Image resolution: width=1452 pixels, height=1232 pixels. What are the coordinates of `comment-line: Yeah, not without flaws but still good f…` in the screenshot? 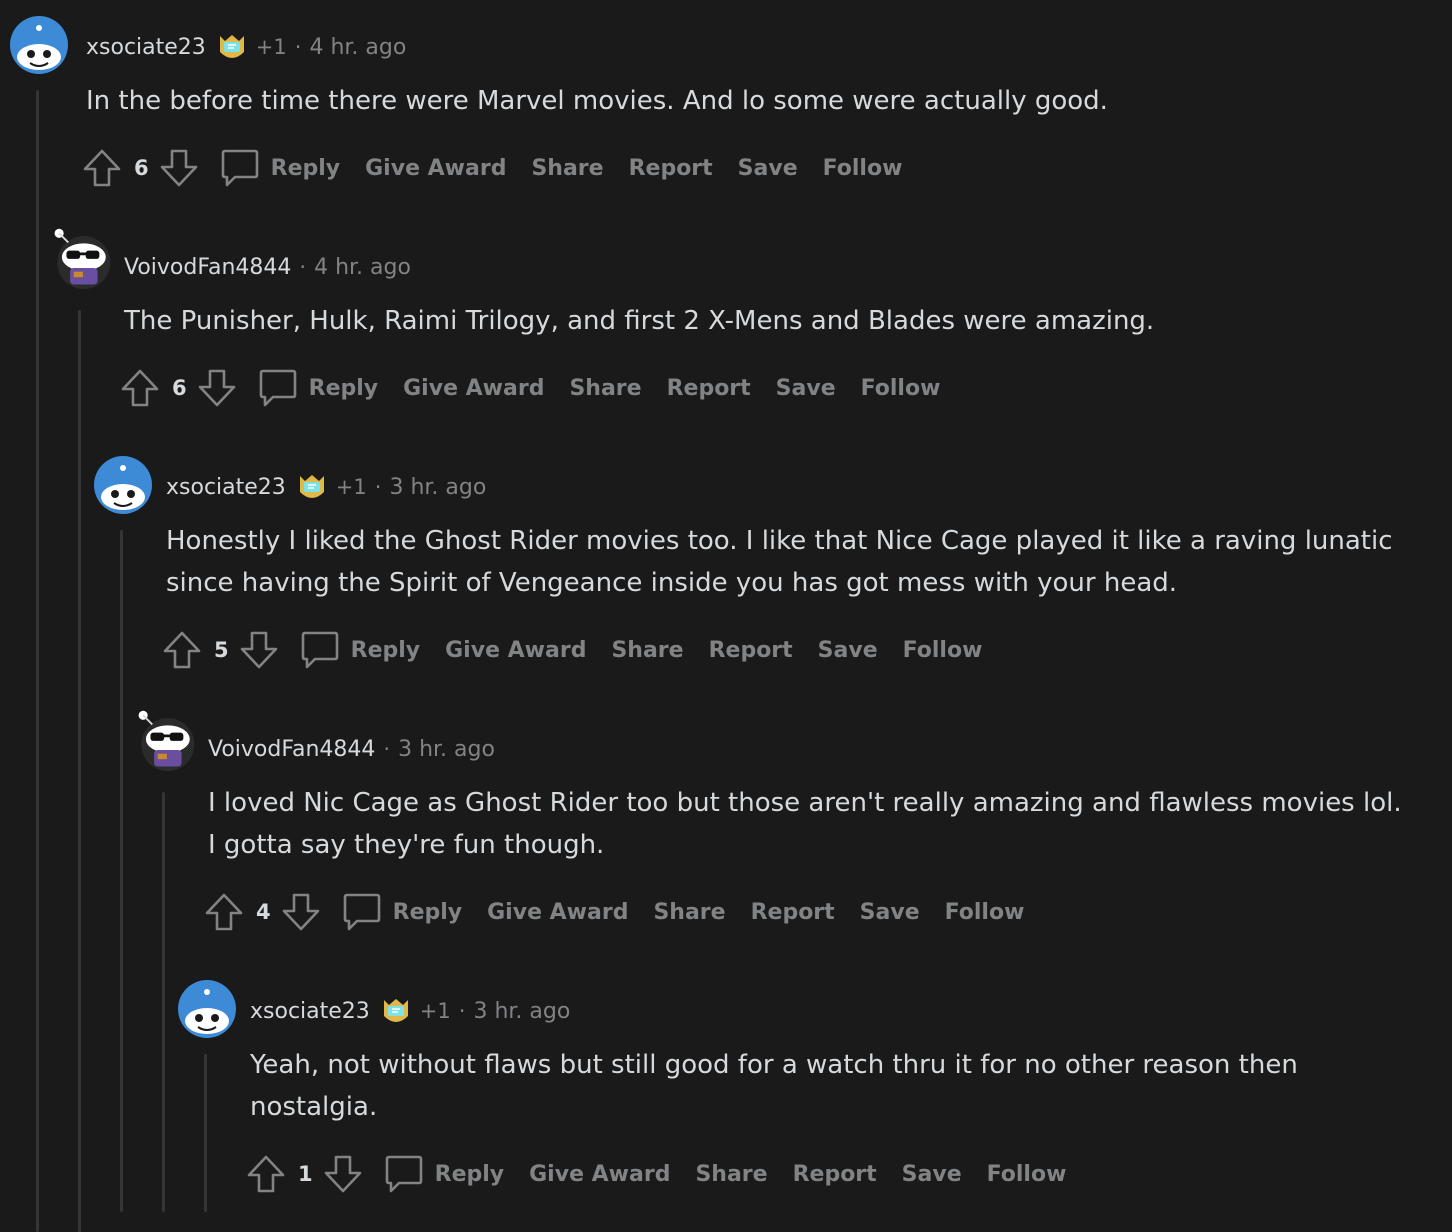 It's located at (774, 1065).